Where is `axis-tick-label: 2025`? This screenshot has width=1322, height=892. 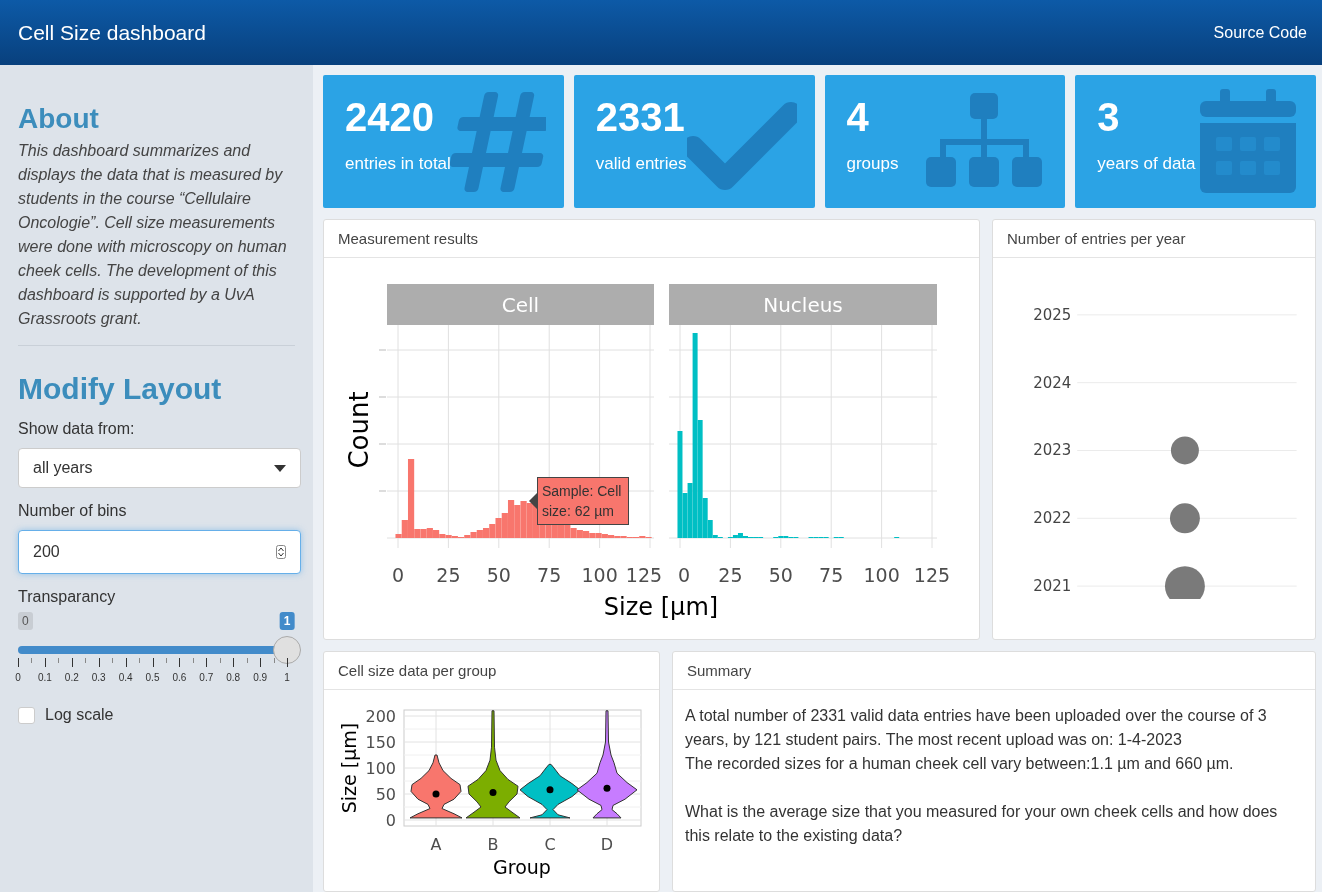 axis-tick-label: 2025 is located at coordinates (1052, 314).